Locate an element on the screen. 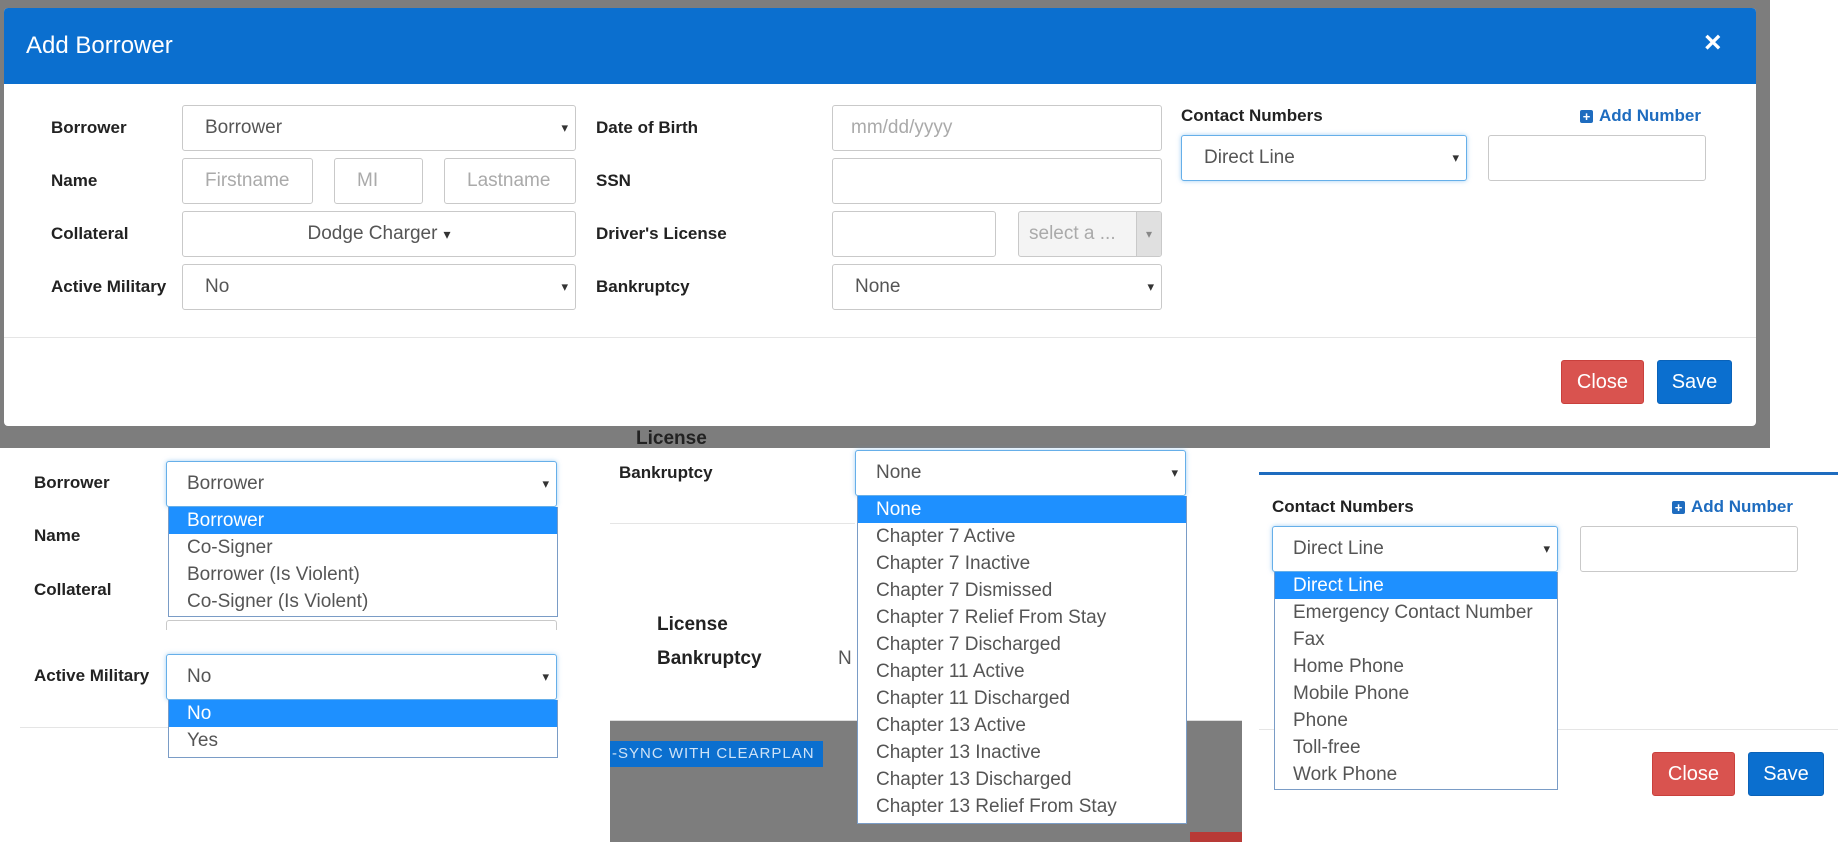 The height and width of the screenshot is (842, 1838). modal-title: Add Borrower is located at coordinates (99, 45).